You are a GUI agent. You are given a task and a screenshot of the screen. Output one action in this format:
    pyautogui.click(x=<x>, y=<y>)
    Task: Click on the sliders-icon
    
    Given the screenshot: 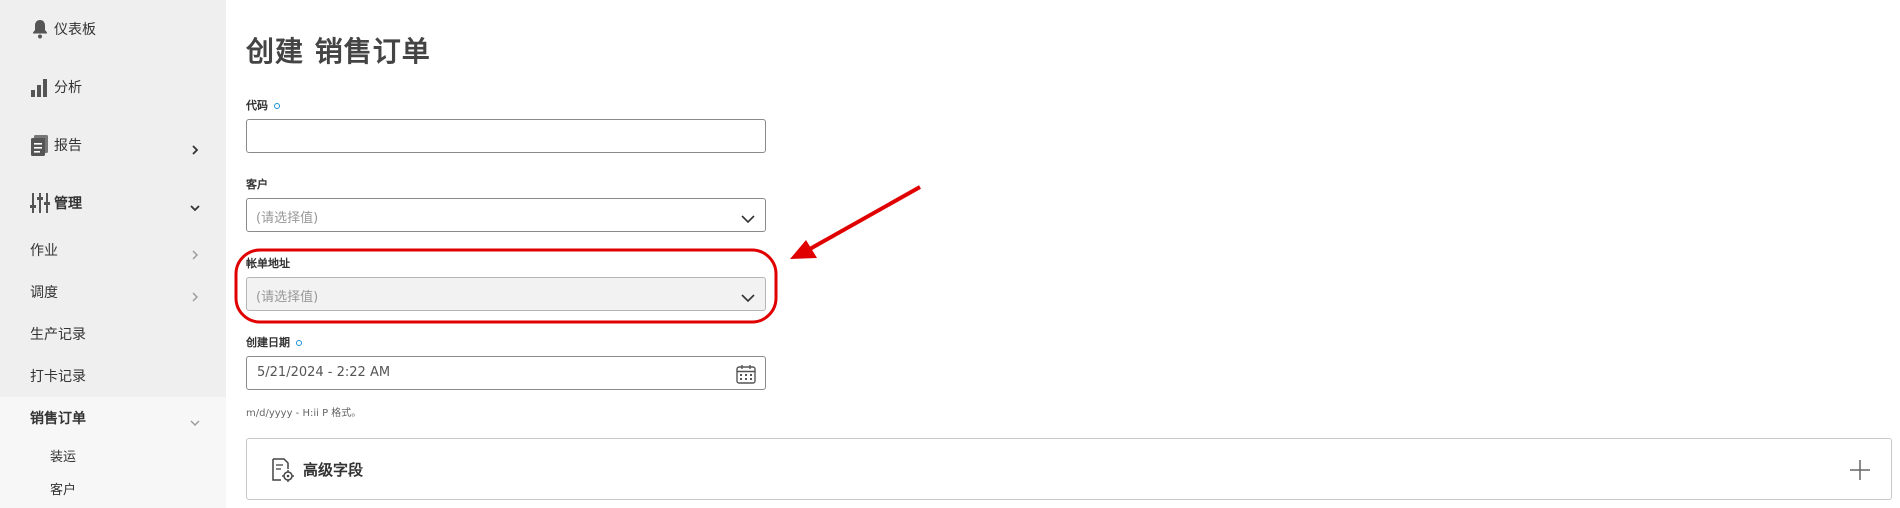 What is the action you would take?
    pyautogui.click(x=40, y=203)
    